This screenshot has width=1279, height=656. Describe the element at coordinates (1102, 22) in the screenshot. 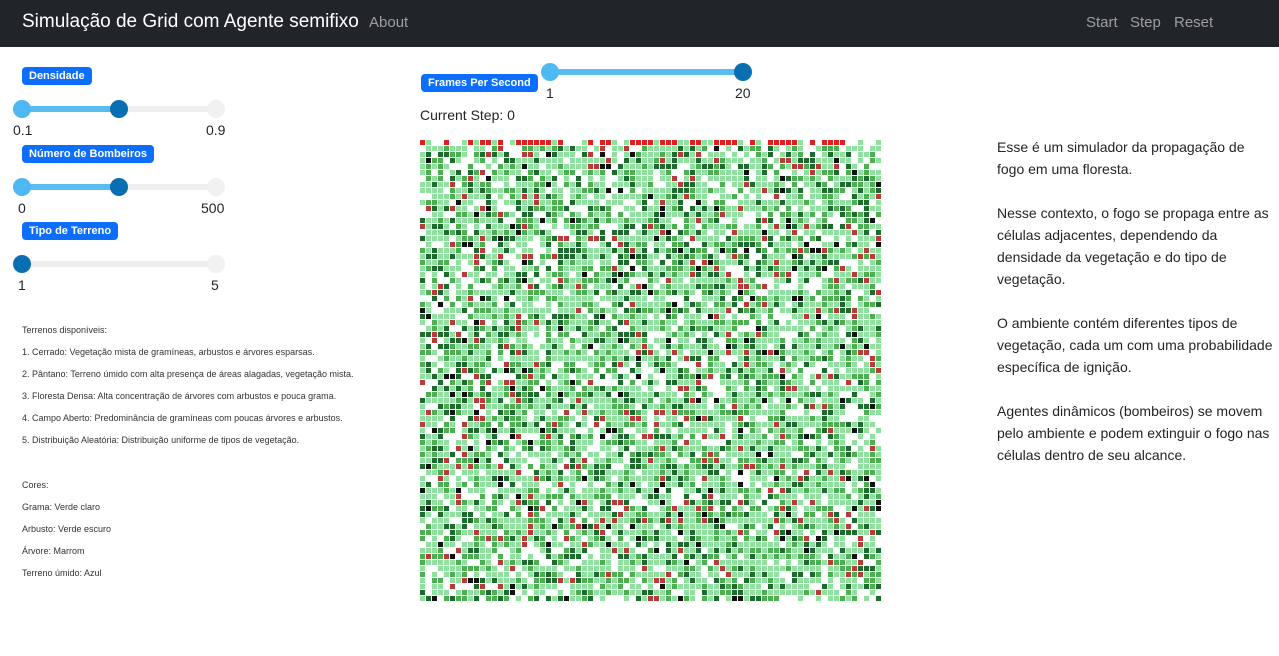

I see `start-button: Start` at that location.